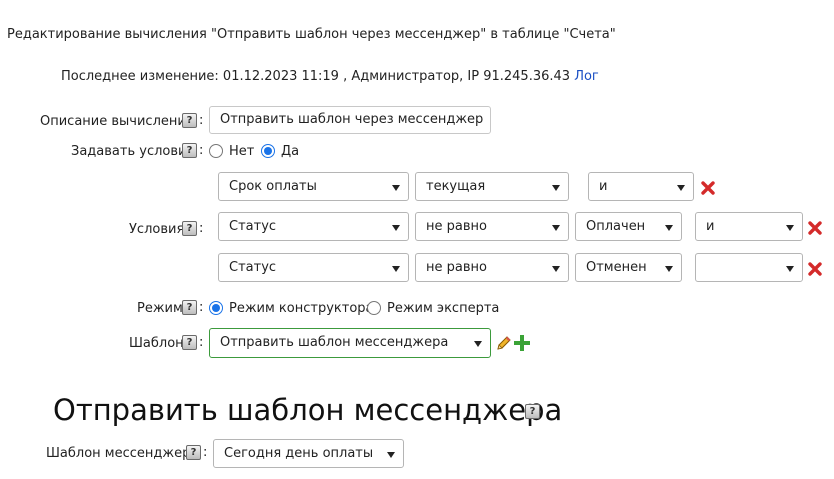 Image resolution: width=834 pixels, height=479 pixels. I want to click on delete-condition-1-icon, so click(708, 188).